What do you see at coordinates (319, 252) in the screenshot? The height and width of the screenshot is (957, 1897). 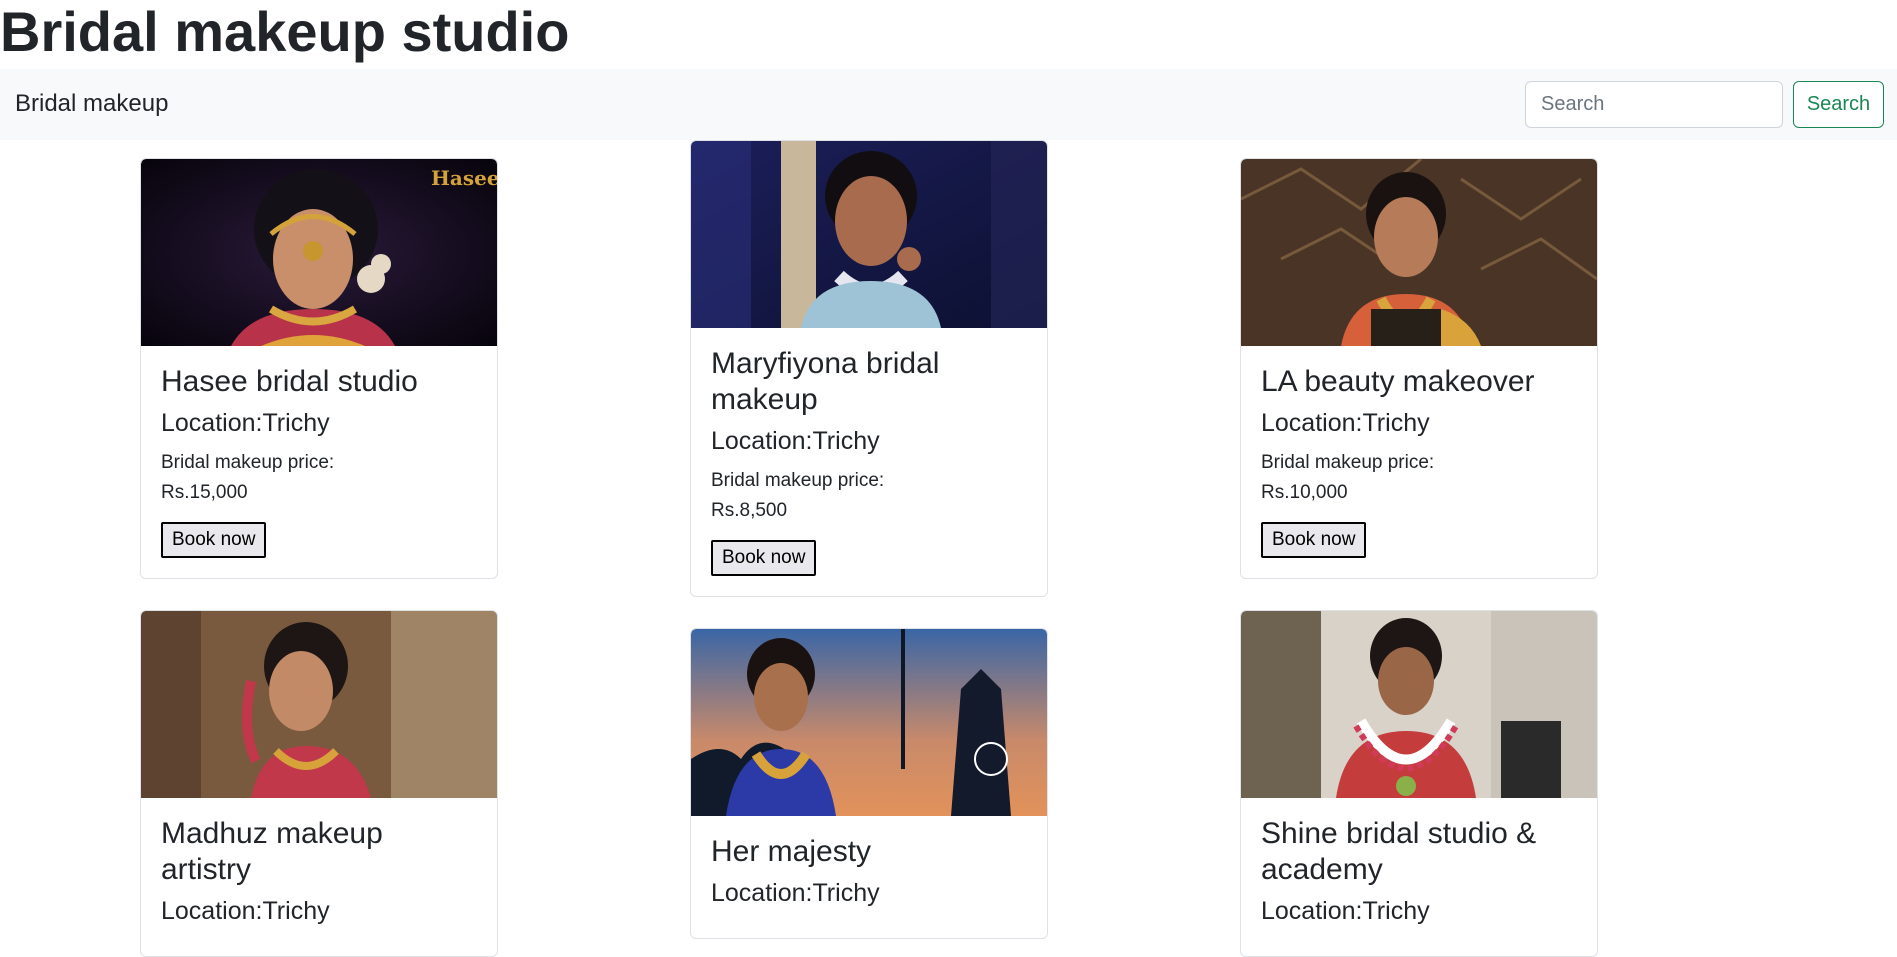 I see `studio-photo: Hasee` at bounding box center [319, 252].